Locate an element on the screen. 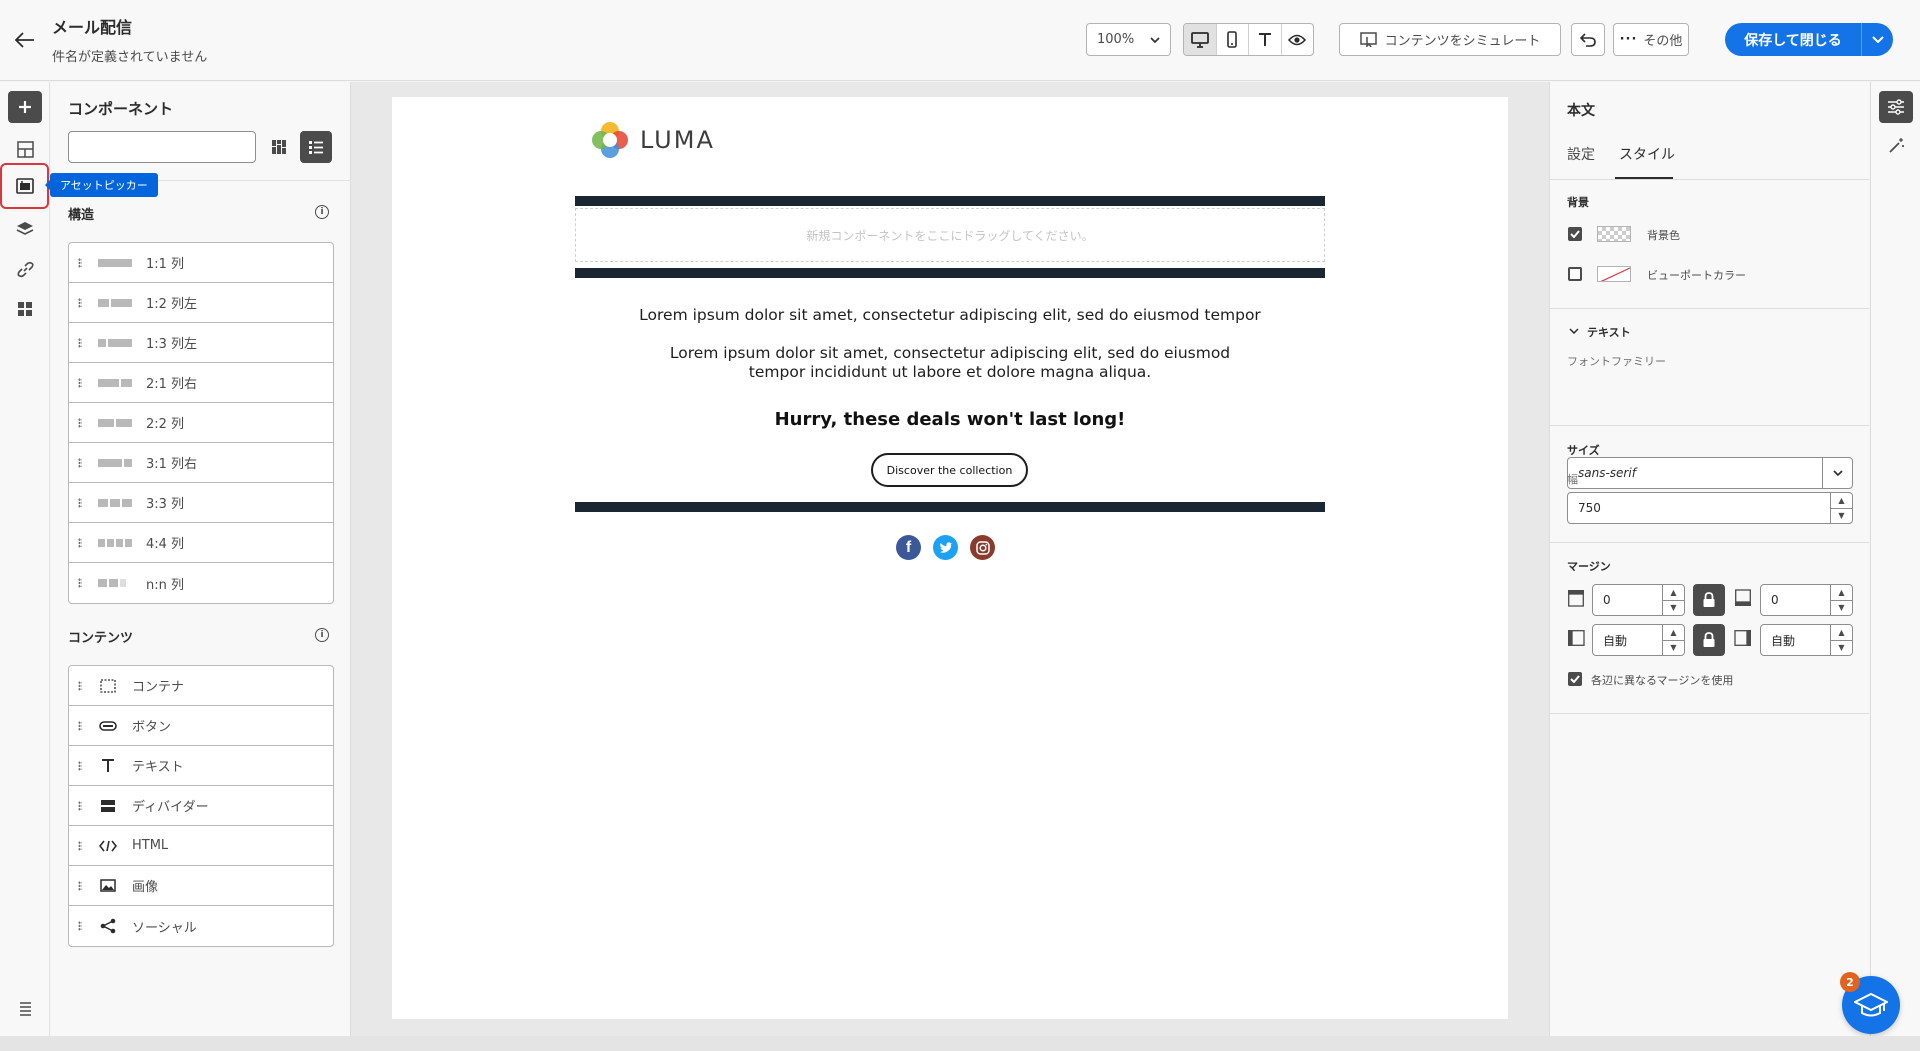 This screenshot has height=1051, width=1920. luma-logo: LUMA is located at coordinates (652, 140).